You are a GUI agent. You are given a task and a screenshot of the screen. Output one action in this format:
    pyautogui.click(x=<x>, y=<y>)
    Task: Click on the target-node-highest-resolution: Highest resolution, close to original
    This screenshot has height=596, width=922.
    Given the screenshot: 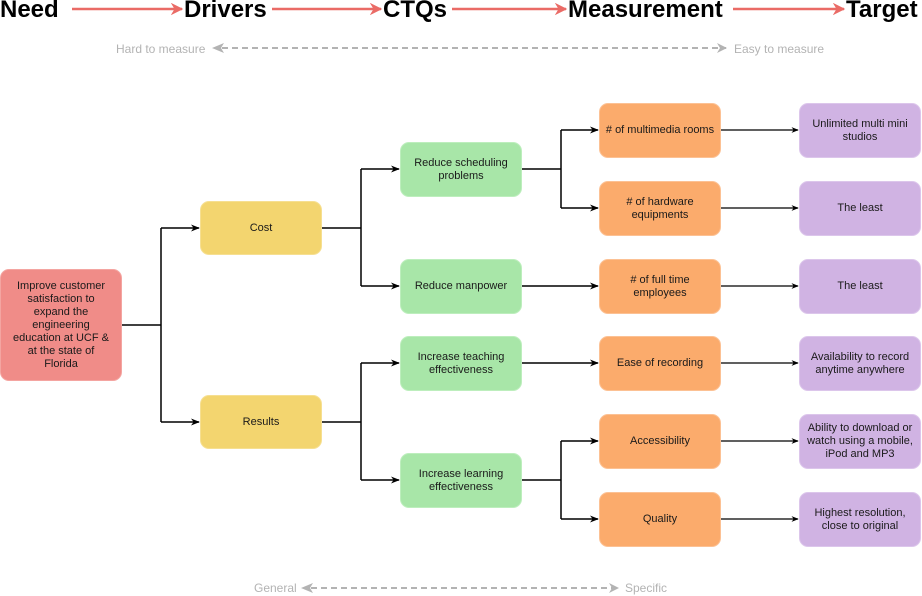 What is the action you would take?
    pyautogui.click(x=860, y=519)
    